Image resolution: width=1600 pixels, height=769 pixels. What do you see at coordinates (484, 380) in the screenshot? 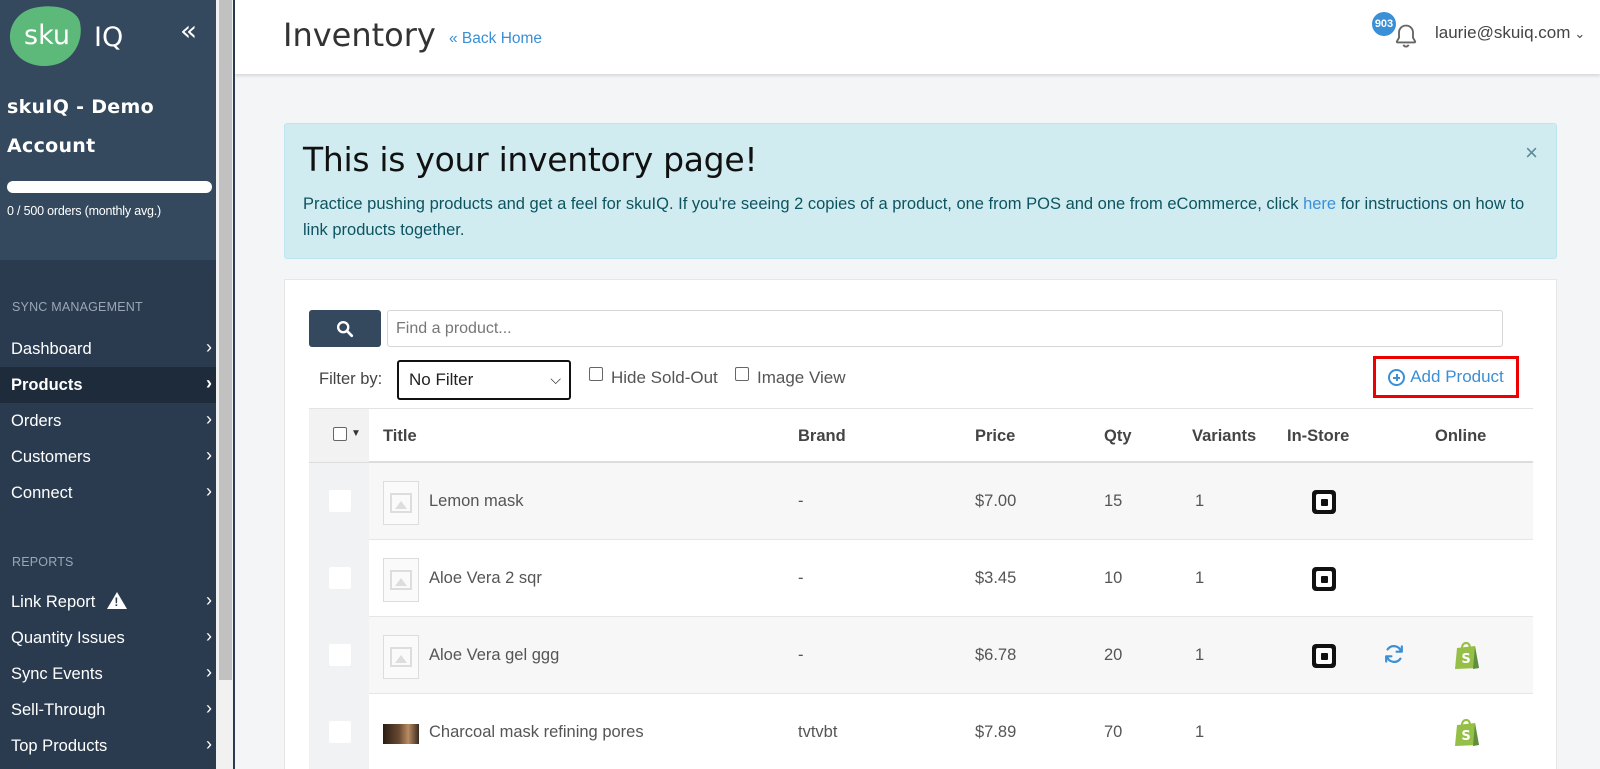
I see `filter-select: No Filter ⌵` at bounding box center [484, 380].